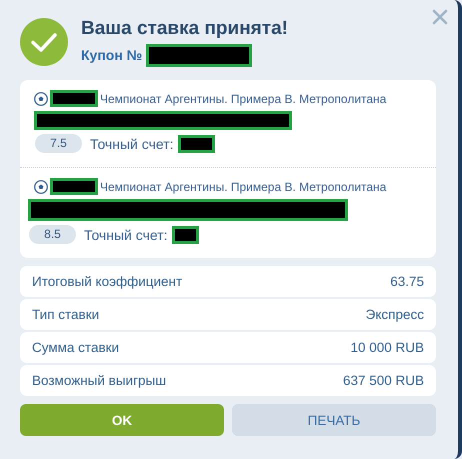 The width and height of the screenshot is (462, 459). What do you see at coordinates (334, 420) in the screenshot?
I see `print-button: ПЕЧАТЬ` at bounding box center [334, 420].